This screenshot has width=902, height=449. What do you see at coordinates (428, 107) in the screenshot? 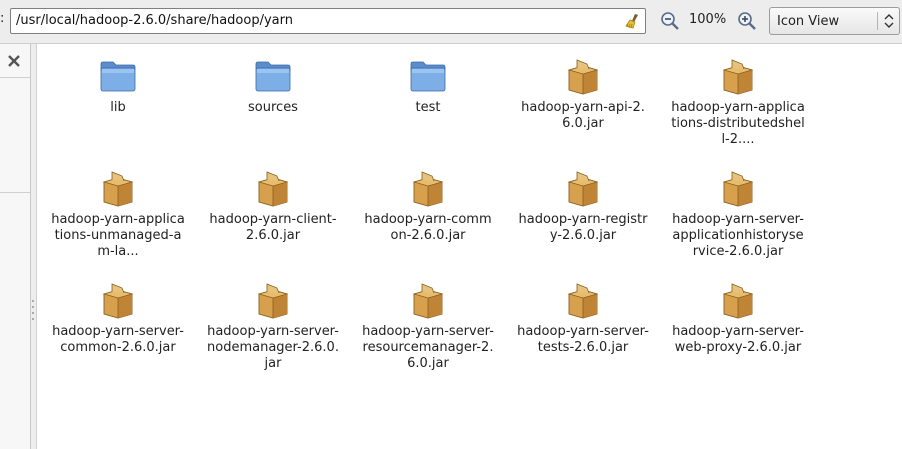
I see `file-name-label: test` at bounding box center [428, 107].